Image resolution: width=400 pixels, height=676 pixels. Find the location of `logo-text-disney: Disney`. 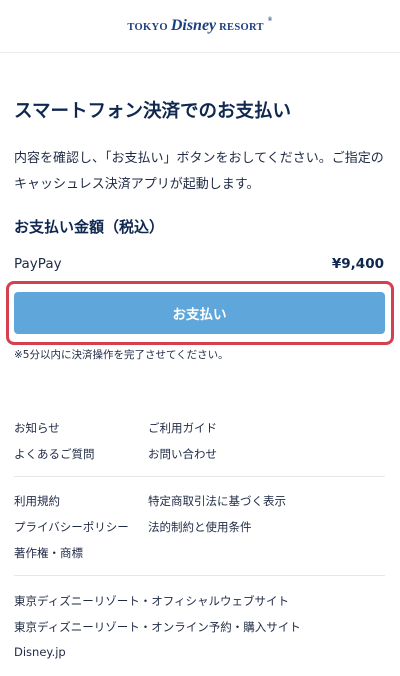

logo-text-disney: Disney is located at coordinates (193, 25).